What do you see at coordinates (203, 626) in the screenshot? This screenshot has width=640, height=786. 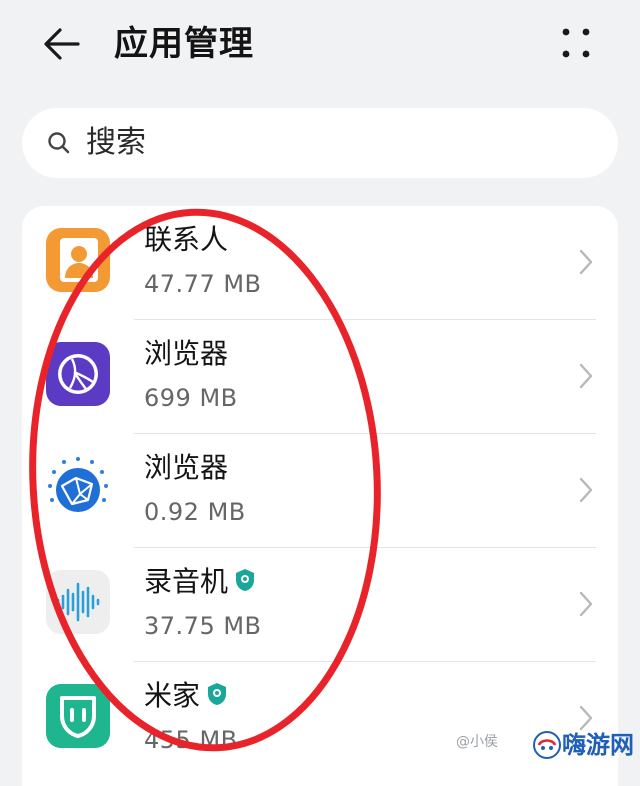 I see `app-size: 37.75 MB` at bounding box center [203, 626].